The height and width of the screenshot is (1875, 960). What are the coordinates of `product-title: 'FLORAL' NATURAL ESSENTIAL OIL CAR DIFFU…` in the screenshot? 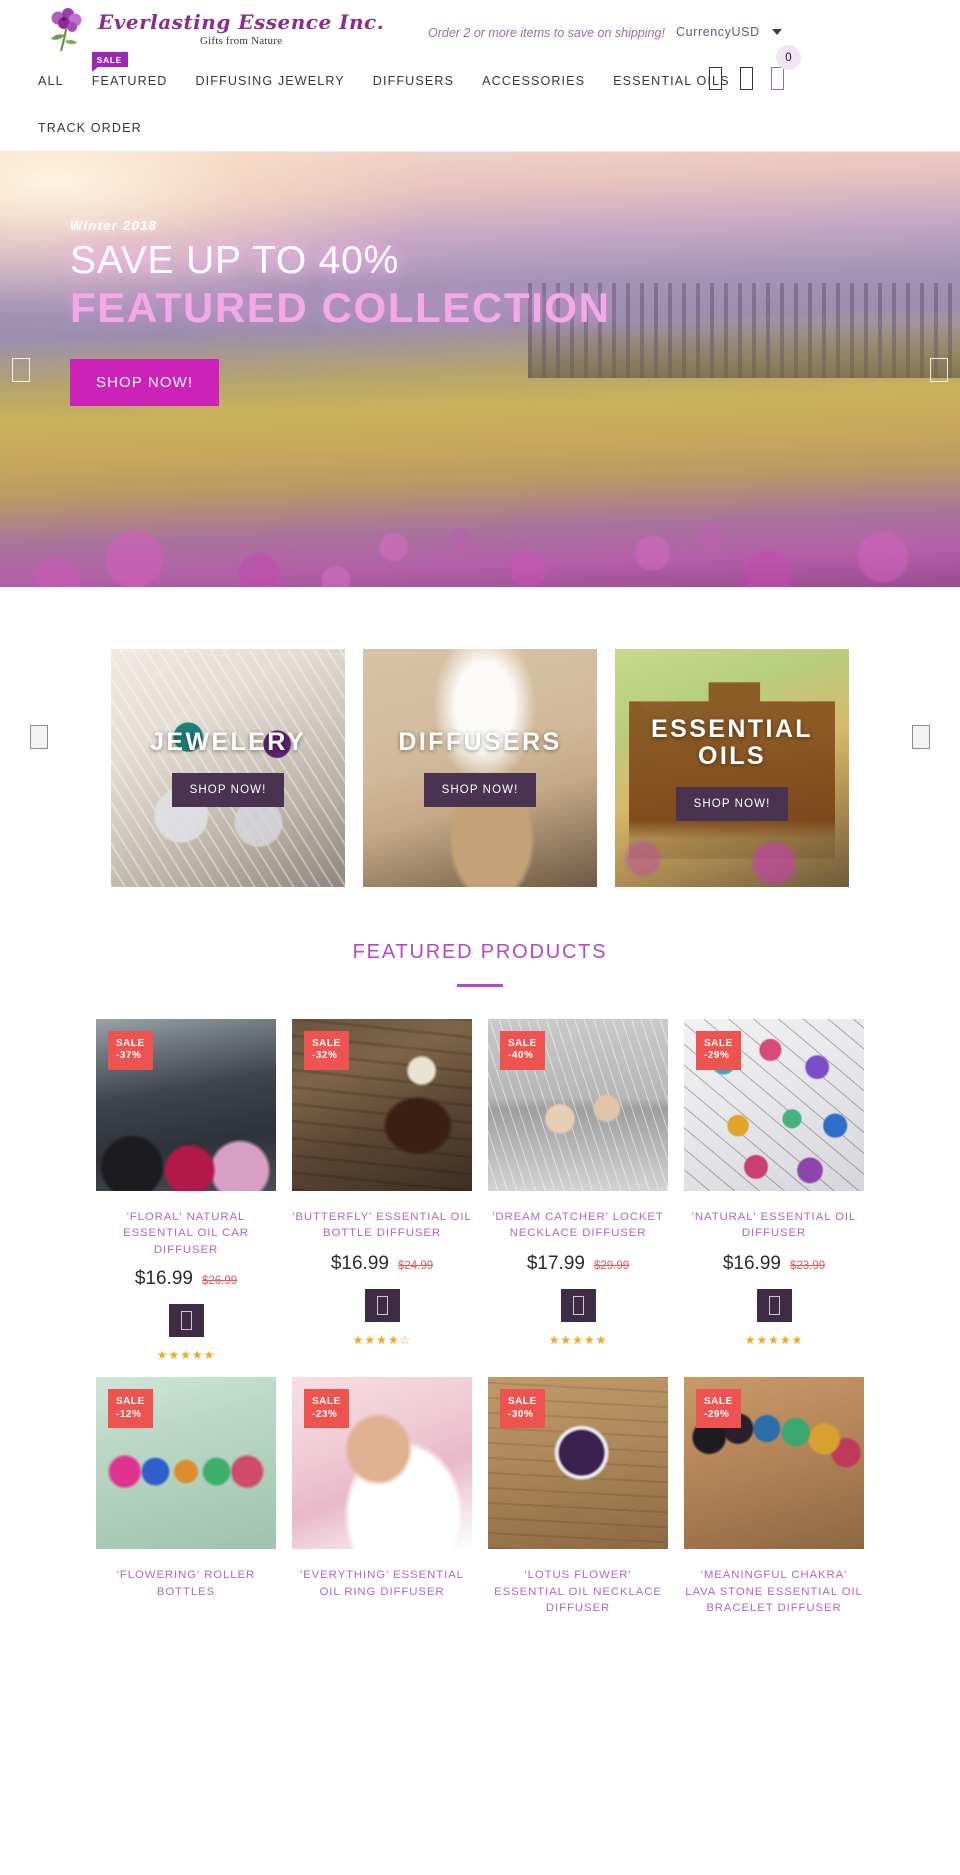 It's located at (186, 1234).